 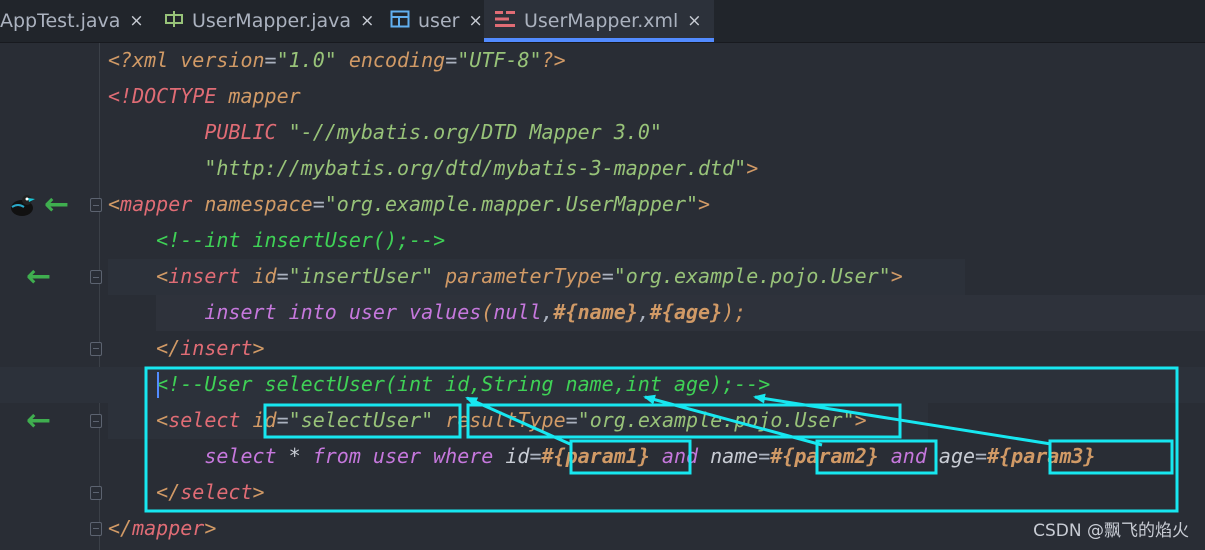 What do you see at coordinates (1111, 531) in the screenshot?
I see `csdn-watermark: CSDN @飘飞的焰火` at bounding box center [1111, 531].